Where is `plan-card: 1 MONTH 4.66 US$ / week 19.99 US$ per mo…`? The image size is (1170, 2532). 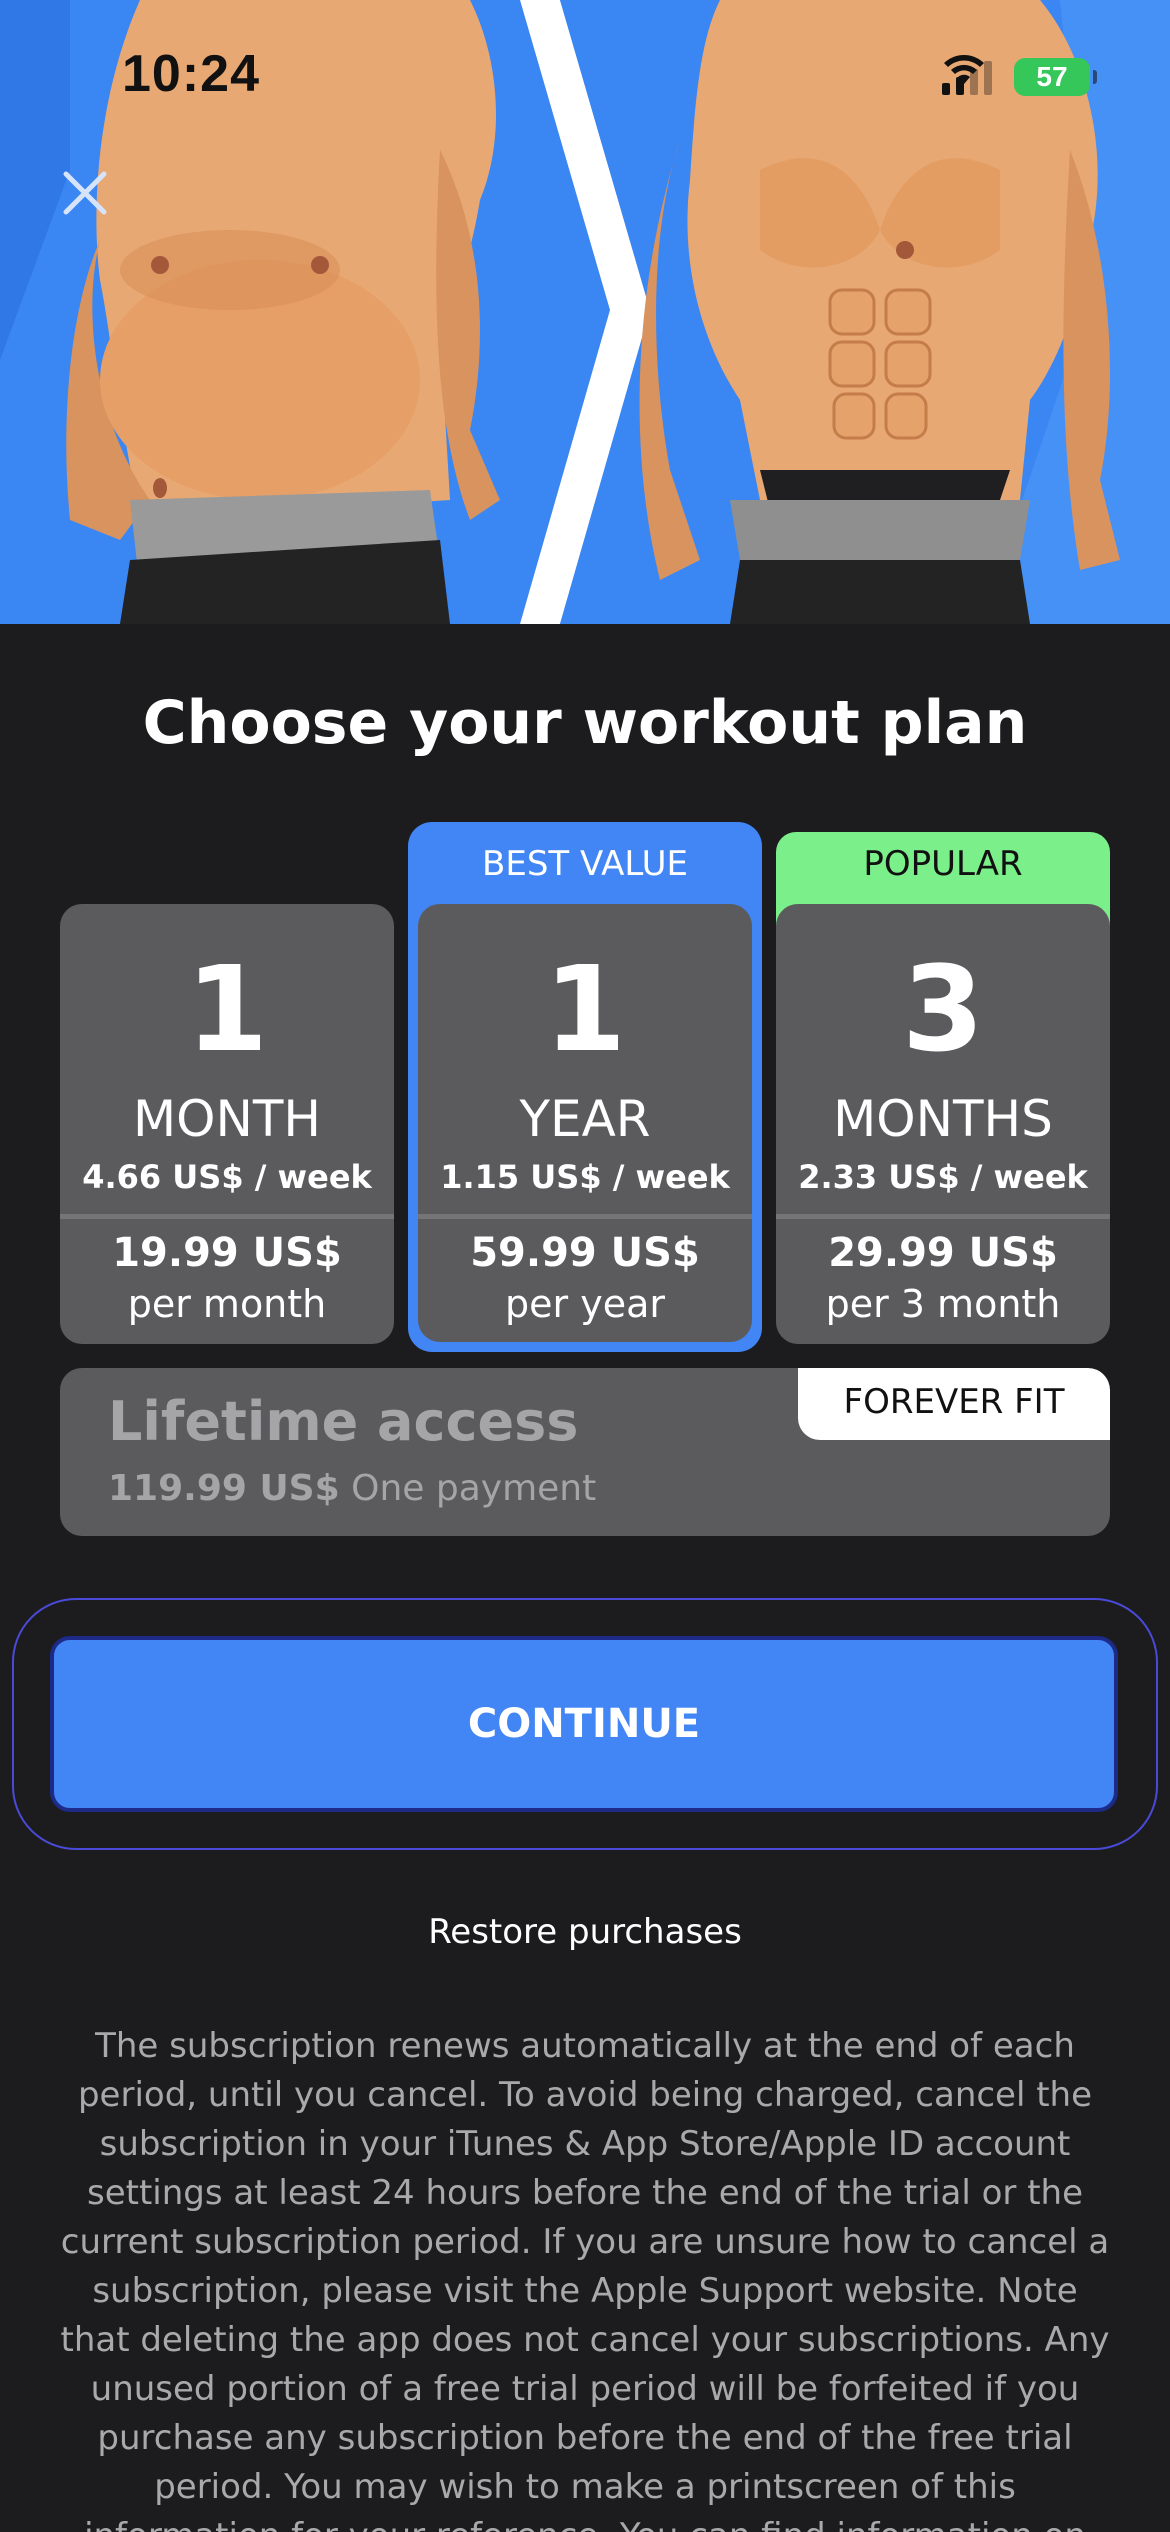
plan-card: 1 MONTH 4.66 US$ / week 19.99 US$ per mo… is located at coordinates (227, 1124).